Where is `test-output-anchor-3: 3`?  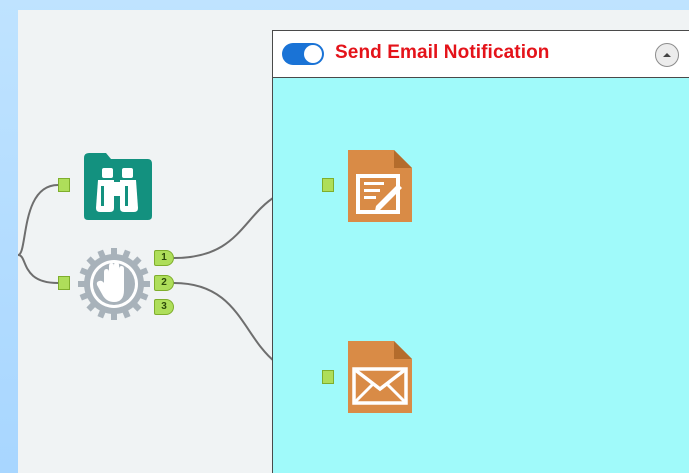
test-output-anchor-3: 3 is located at coordinates (164, 307).